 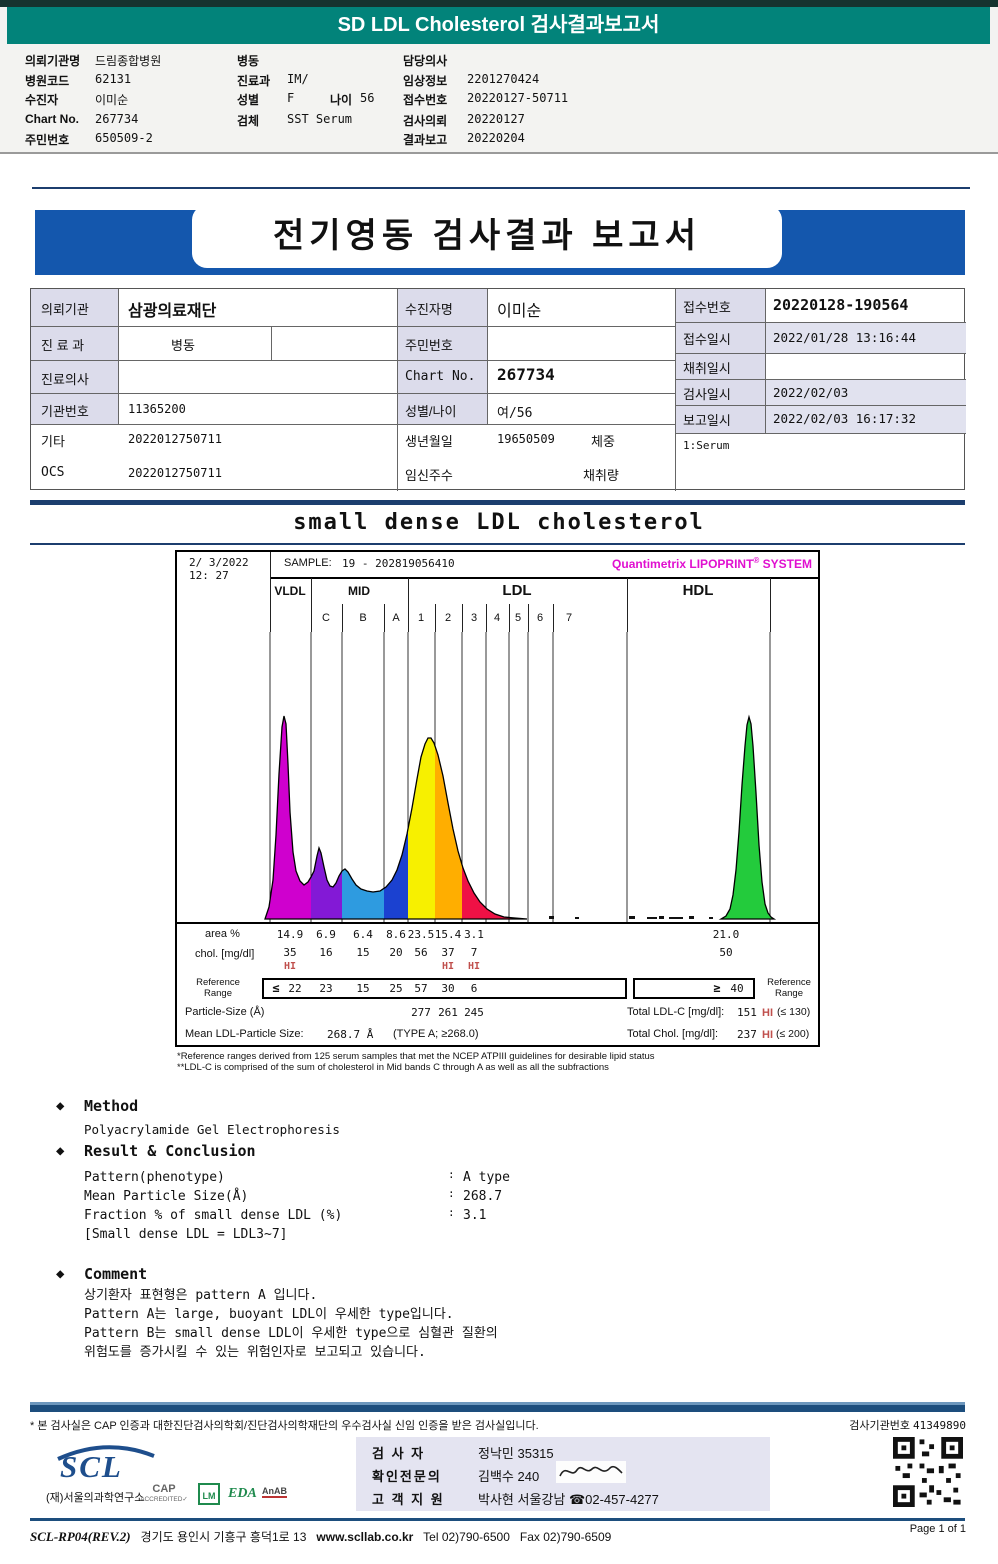 What do you see at coordinates (497, 1519) in the screenshot?
I see `bottom-divider` at bounding box center [497, 1519].